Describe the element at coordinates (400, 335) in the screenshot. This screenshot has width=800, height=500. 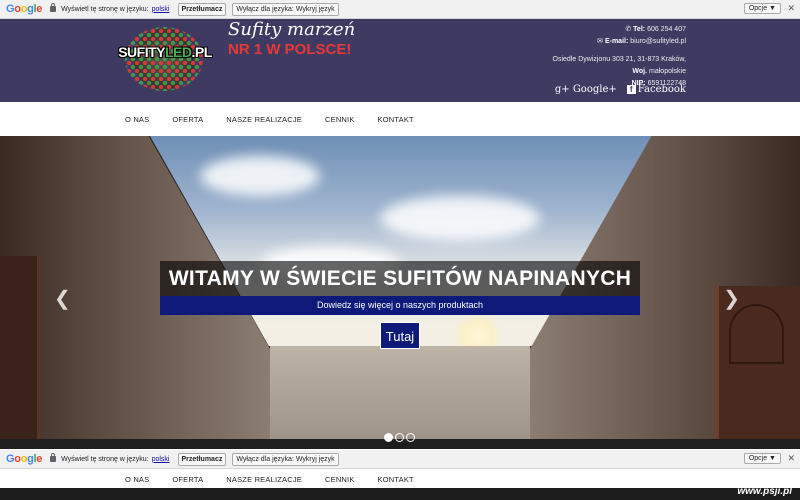
I see `hero-cta-button: Tutaj` at that location.